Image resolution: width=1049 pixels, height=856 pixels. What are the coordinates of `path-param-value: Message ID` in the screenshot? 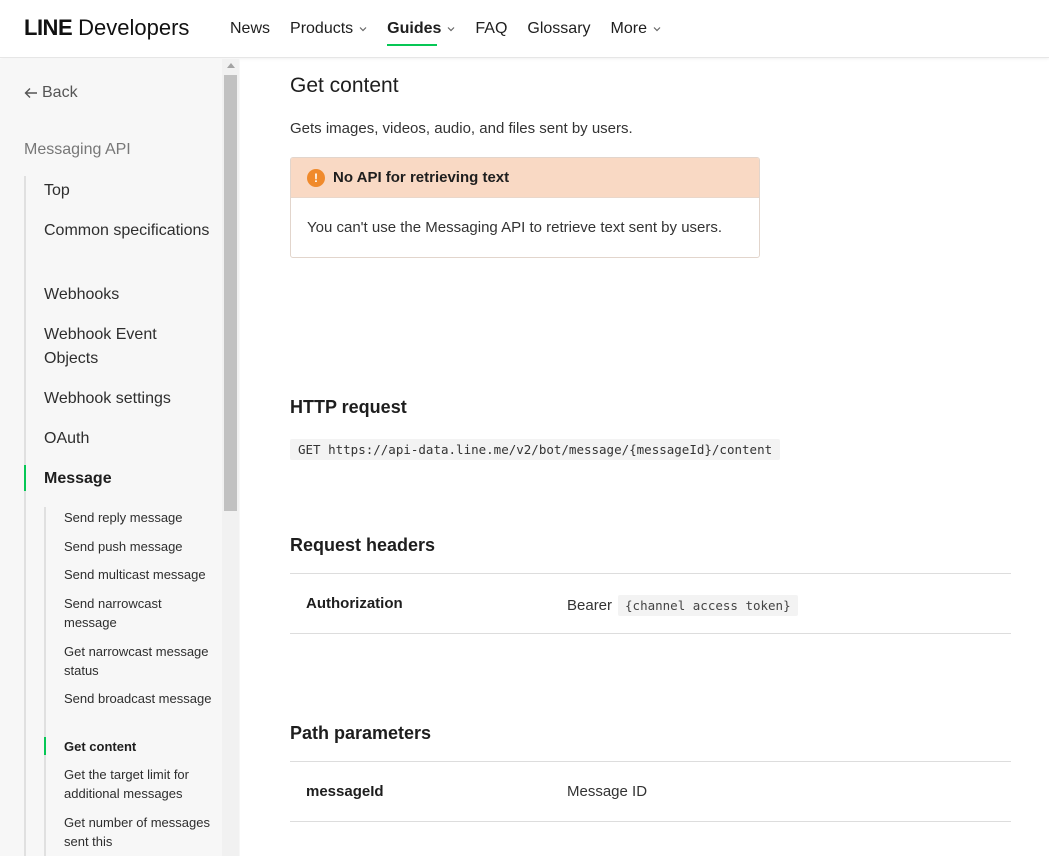 It's located at (607, 791).